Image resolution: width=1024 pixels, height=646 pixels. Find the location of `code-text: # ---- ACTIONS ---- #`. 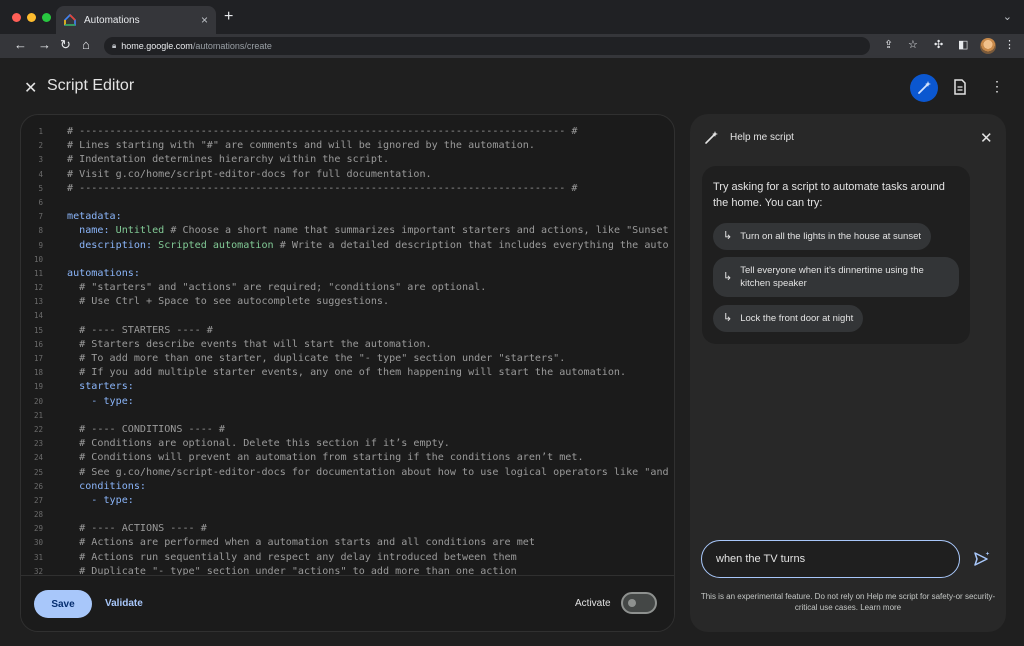

code-text: # ---- ACTIONS ---- # is located at coordinates (137, 529).